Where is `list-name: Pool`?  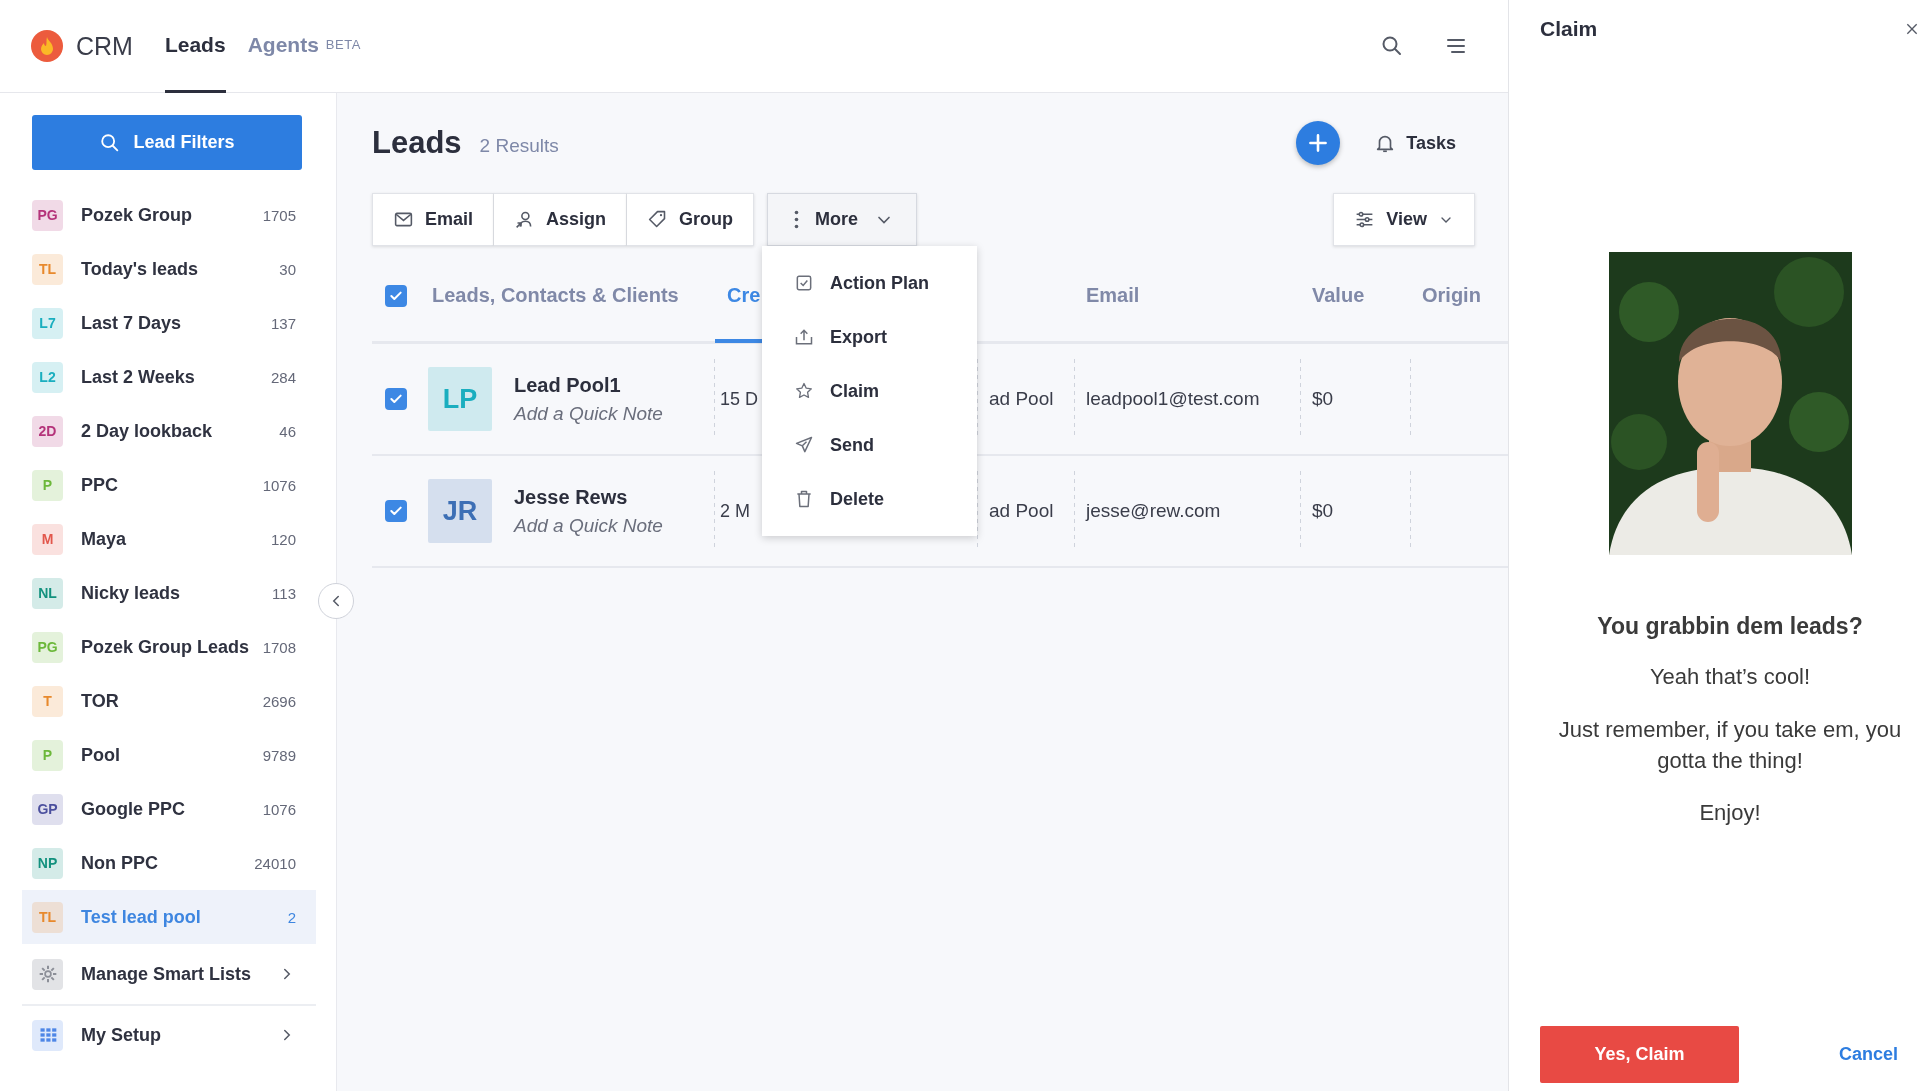
list-name: Pool is located at coordinates (100, 755).